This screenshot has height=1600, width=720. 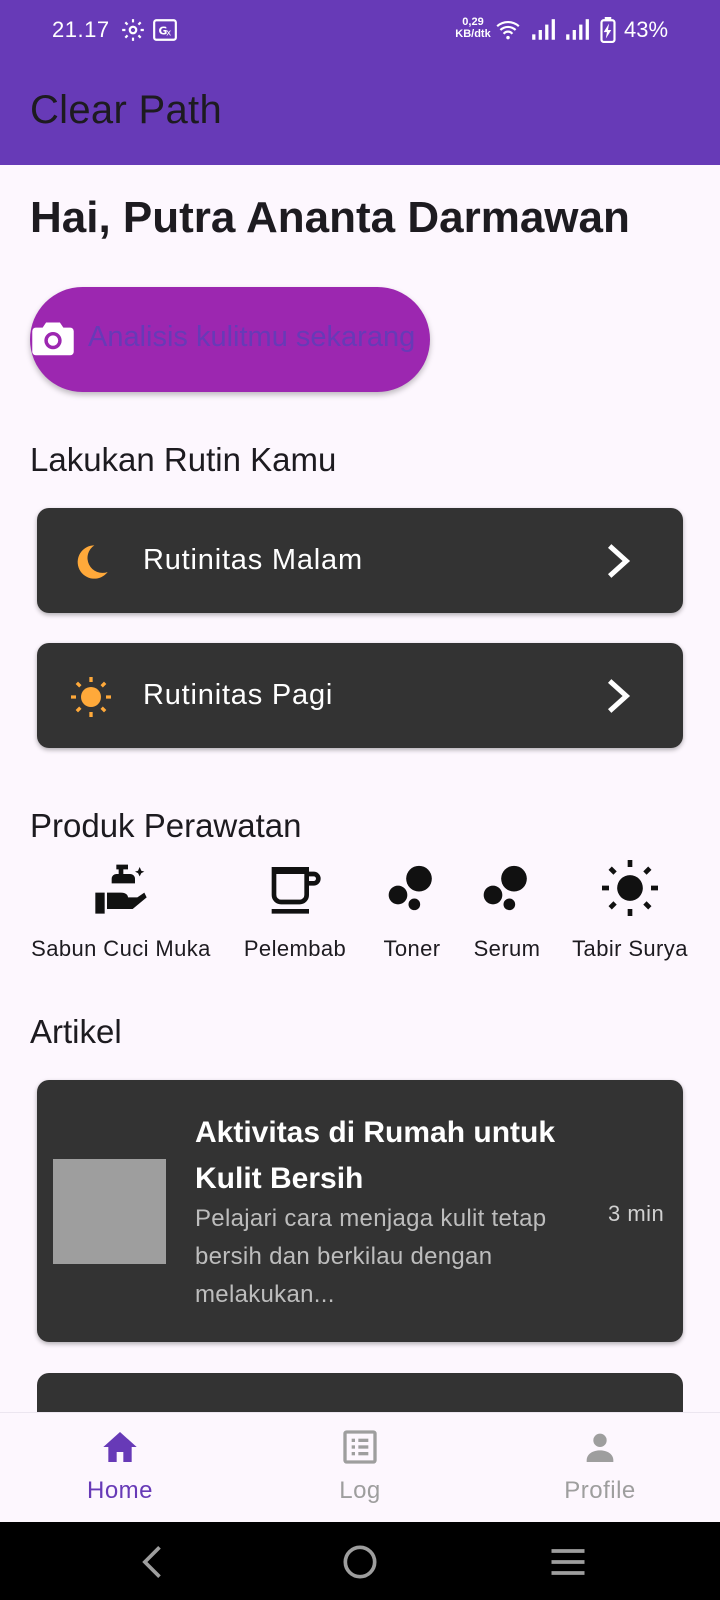 What do you see at coordinates (154, 1562) in the screenshot?
I see `back-icon` at bounding box center [154, 1562].